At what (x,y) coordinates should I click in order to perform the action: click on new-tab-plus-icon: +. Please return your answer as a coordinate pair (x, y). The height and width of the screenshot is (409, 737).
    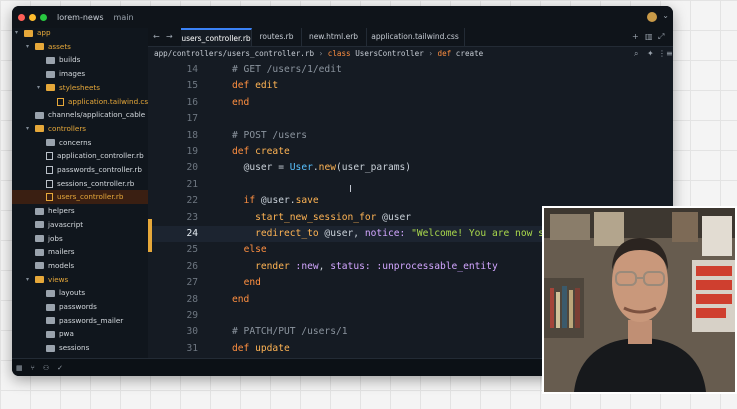
    Looking at the image, I should click on (635, 37).